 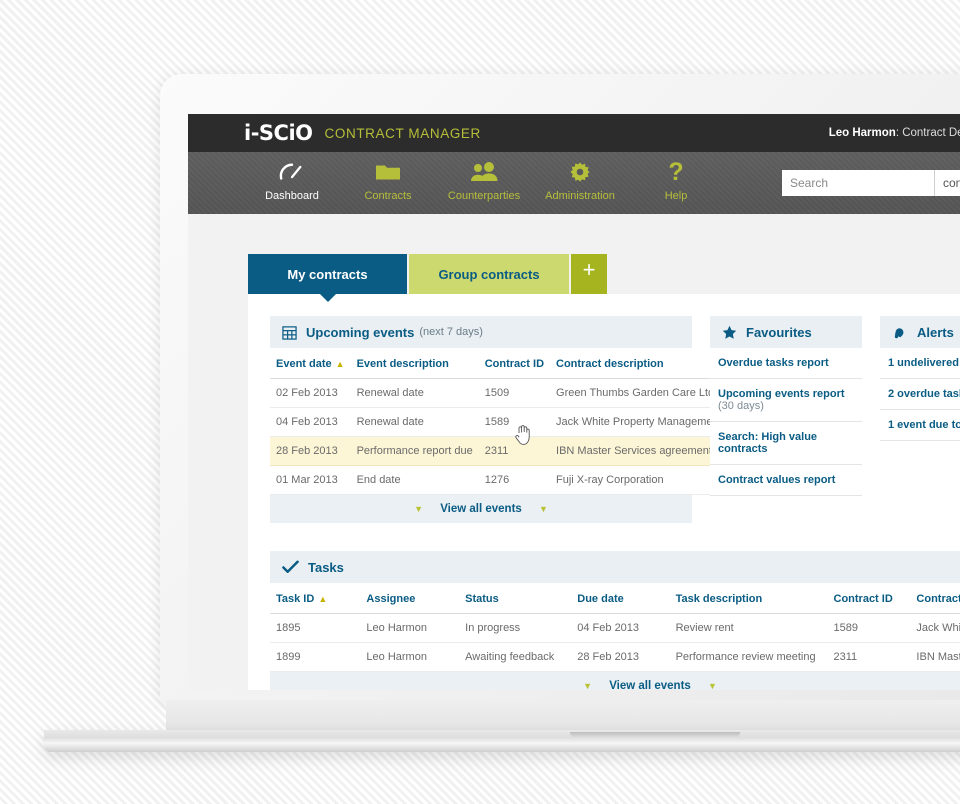 What do you see at coordinates (515, 657) in the screenshot?
I see `cell-status: Awaiting feedback` at bounding box center [515, 657].